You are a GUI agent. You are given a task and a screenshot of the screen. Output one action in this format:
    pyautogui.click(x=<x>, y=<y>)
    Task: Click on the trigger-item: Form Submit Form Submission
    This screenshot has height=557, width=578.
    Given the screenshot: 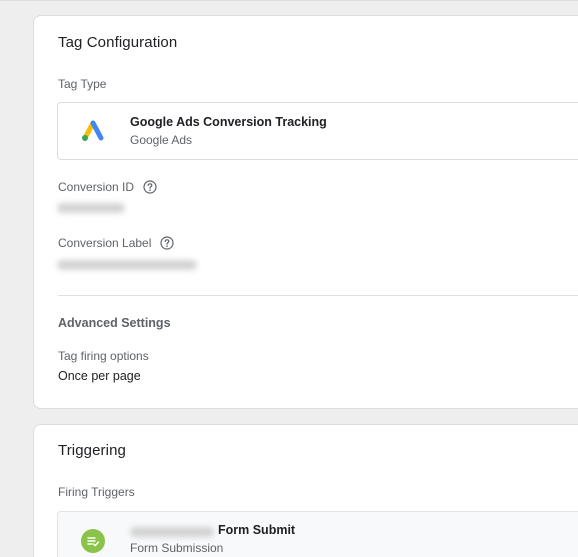 What is the action you would take?
    pyautogui.click(x=317, y=534)
    